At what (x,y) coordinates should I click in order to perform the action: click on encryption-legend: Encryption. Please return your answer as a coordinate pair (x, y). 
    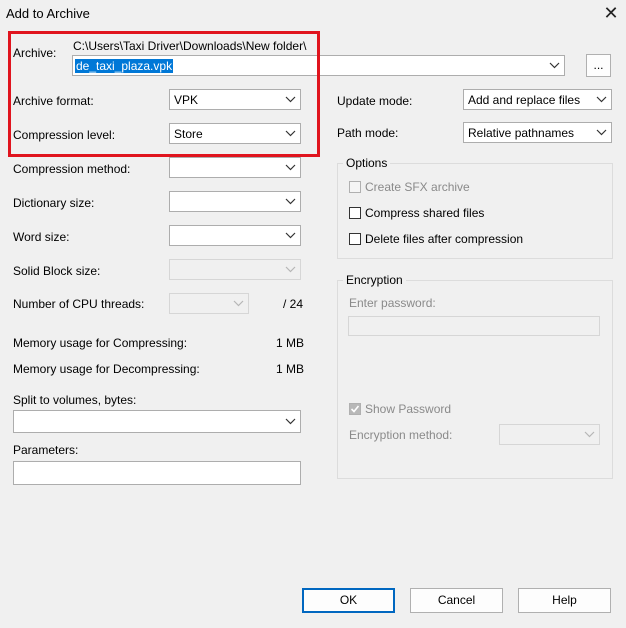
    Looking at the image, I should click on (374, 280).